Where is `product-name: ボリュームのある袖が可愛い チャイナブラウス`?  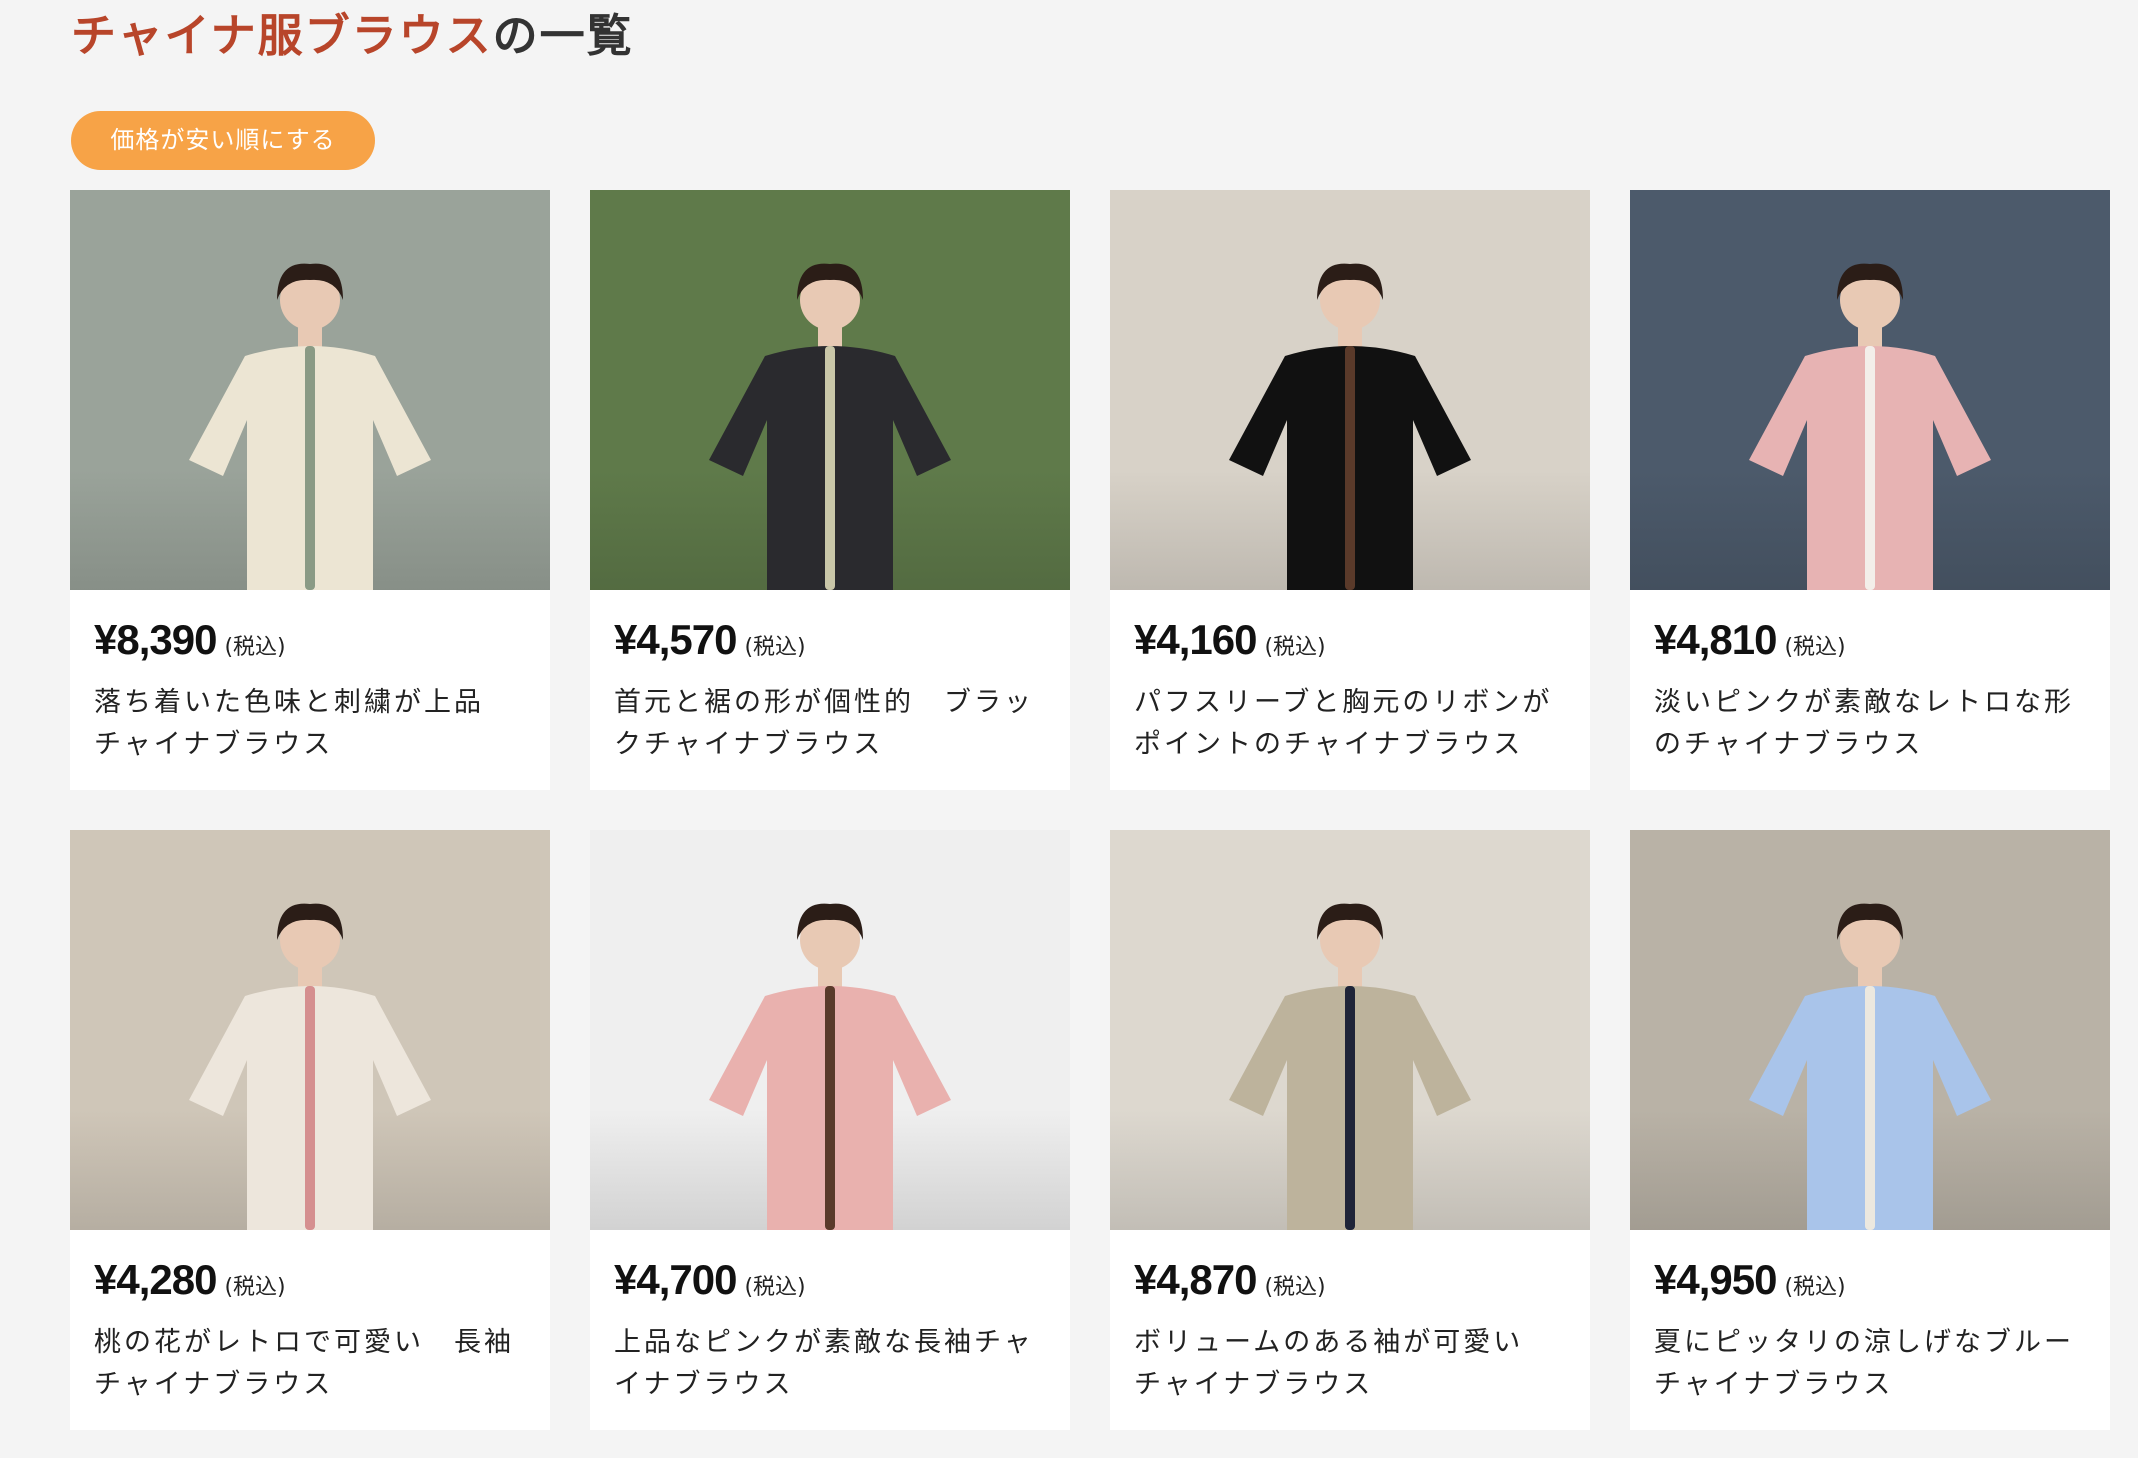 product-name: ボリュームのある袖が可愛い チャイナブラウス is located at coordinates (1350, 1364).